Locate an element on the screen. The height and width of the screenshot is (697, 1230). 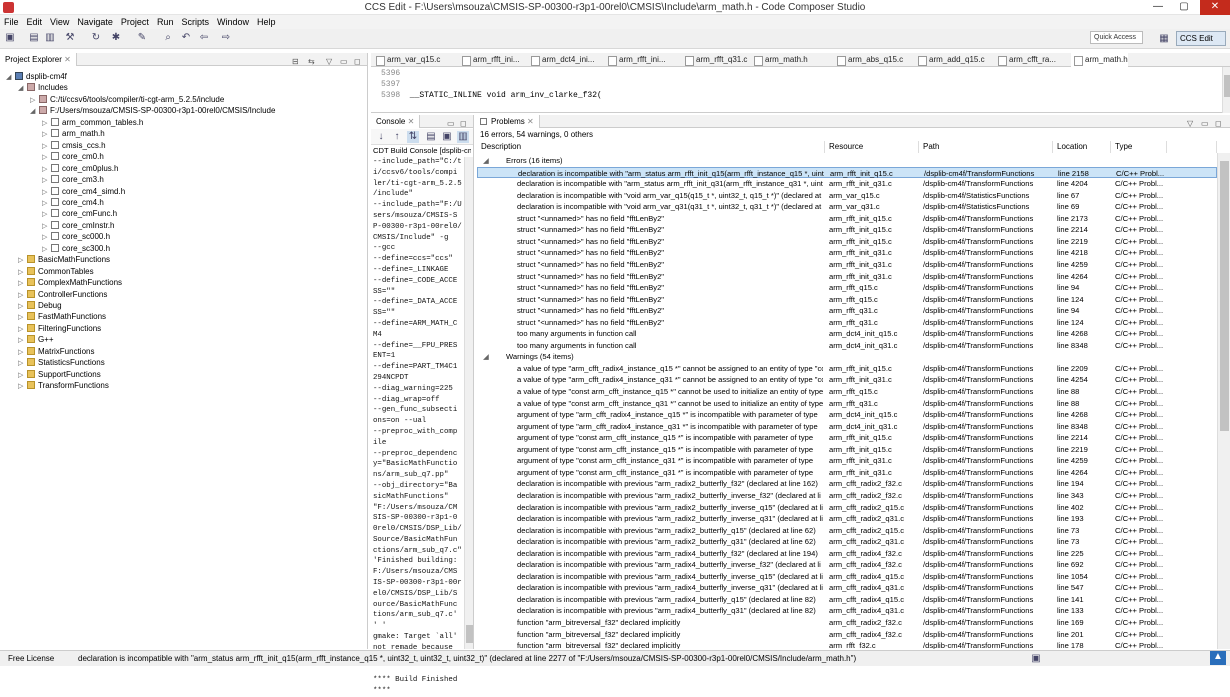
close-button: ✕ is located at coordinates (1215, 7).